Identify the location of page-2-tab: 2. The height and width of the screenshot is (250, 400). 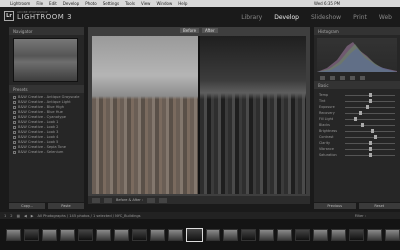
(11, 216).